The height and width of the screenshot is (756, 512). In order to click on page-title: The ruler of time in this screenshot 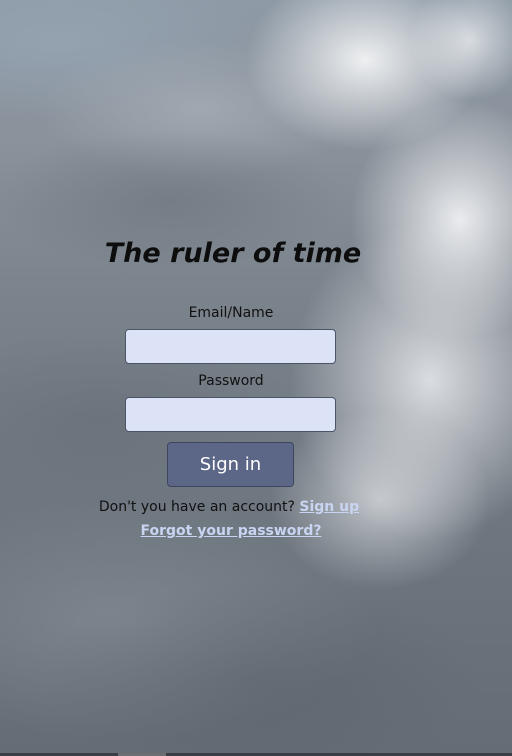, I will do `click(233, 253)`.